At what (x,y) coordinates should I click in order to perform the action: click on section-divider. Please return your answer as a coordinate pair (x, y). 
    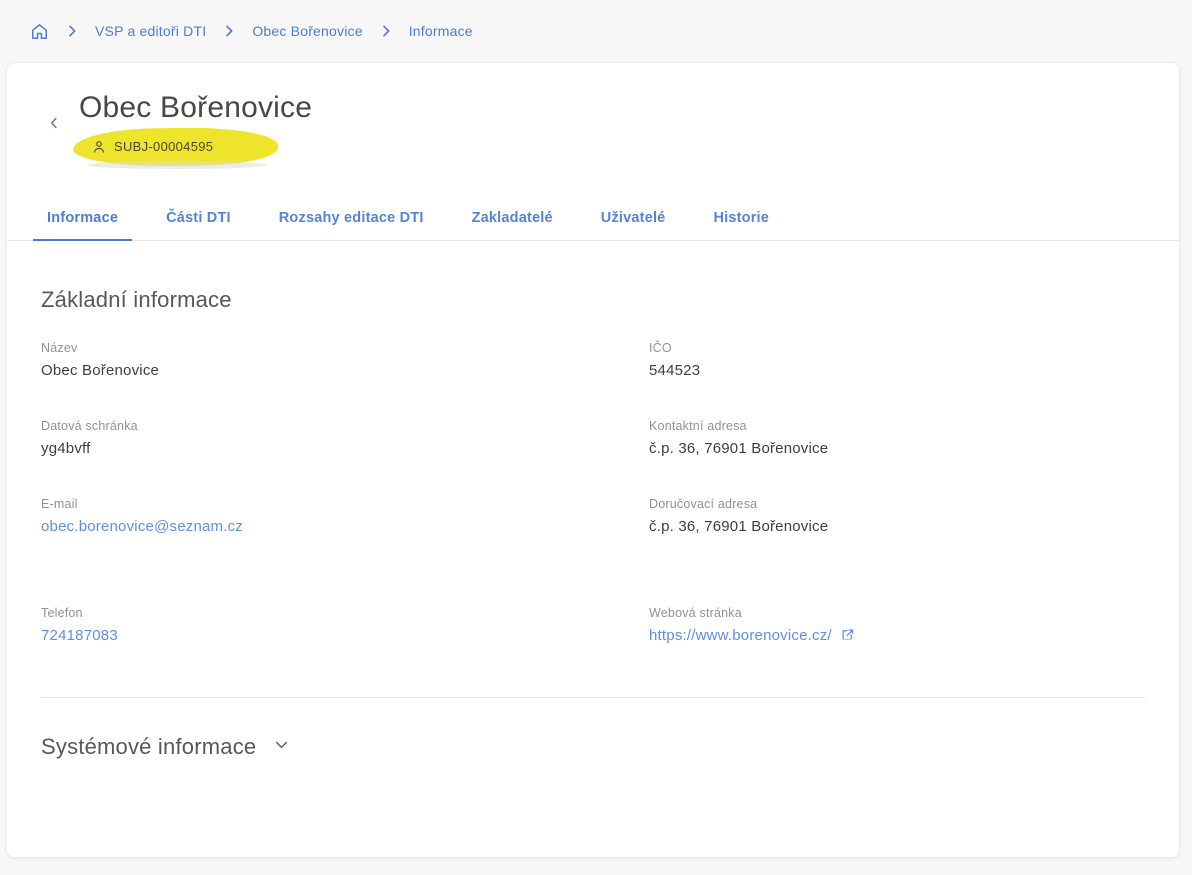
    Looking at the image, I should click on (593, 697).